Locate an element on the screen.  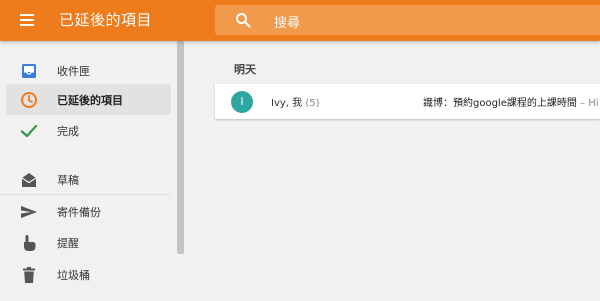
page-title: 已延後的項目 is located at coordinates (106, 20).